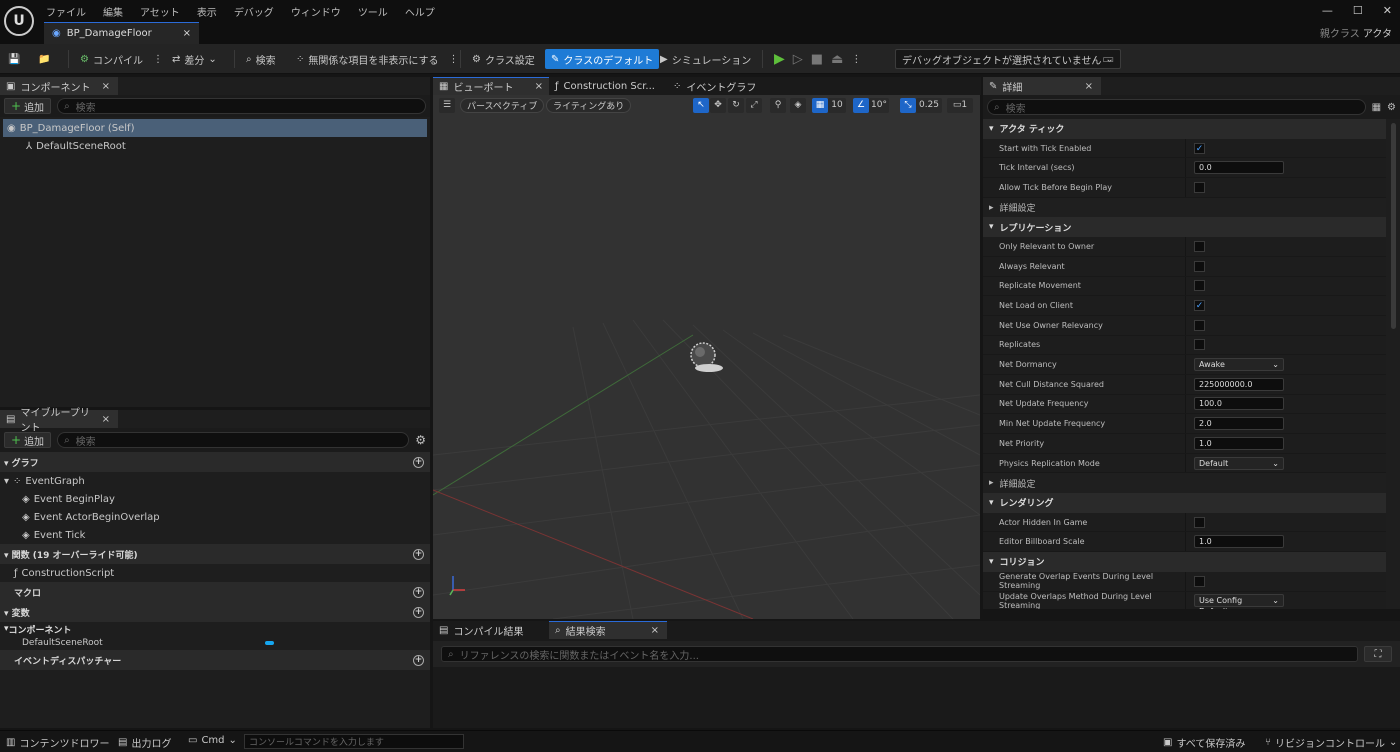 This screenshot has width=1400, height=752. I want to click on more-options-icon: ⋮, so click(856, 59).